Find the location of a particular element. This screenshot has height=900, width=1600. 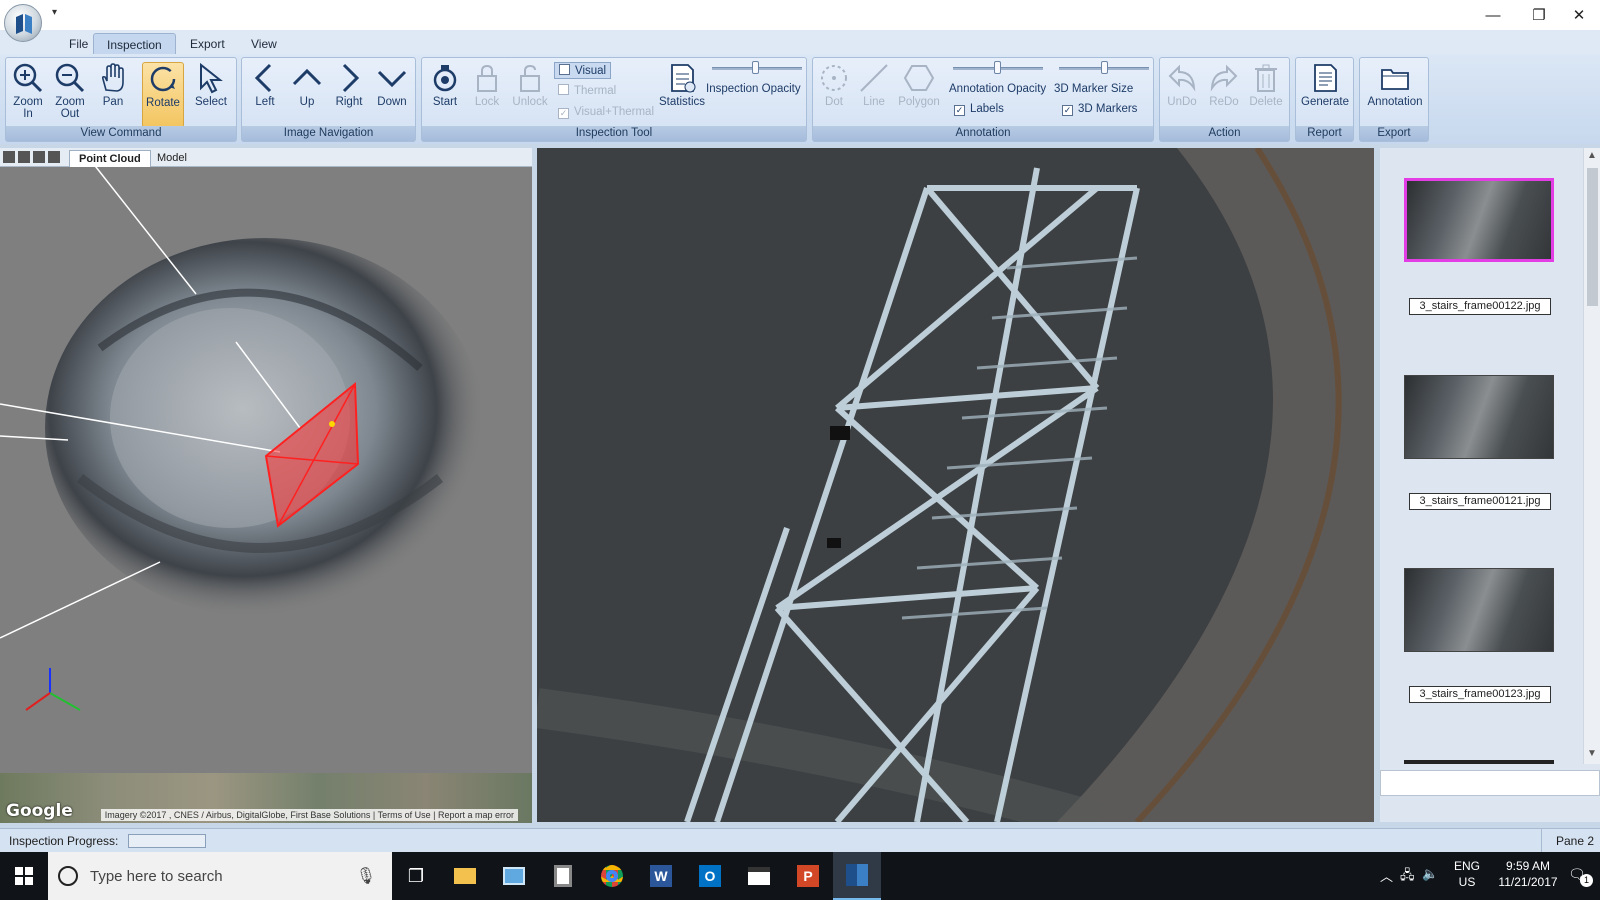

visual-thermal-radio: ✓ Visual+Thermal is located at coordinates (606, 112).